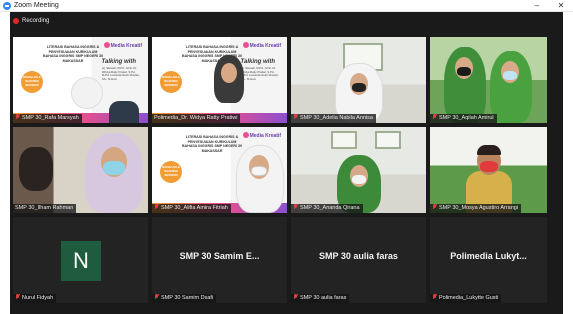 The height and width of the screenshot is (314, 573). Describe the element at coordinates (191, 208) in the screenshot. I see `participant-name-label: SMP 30_Alifia Amira Fitriah` at that location.